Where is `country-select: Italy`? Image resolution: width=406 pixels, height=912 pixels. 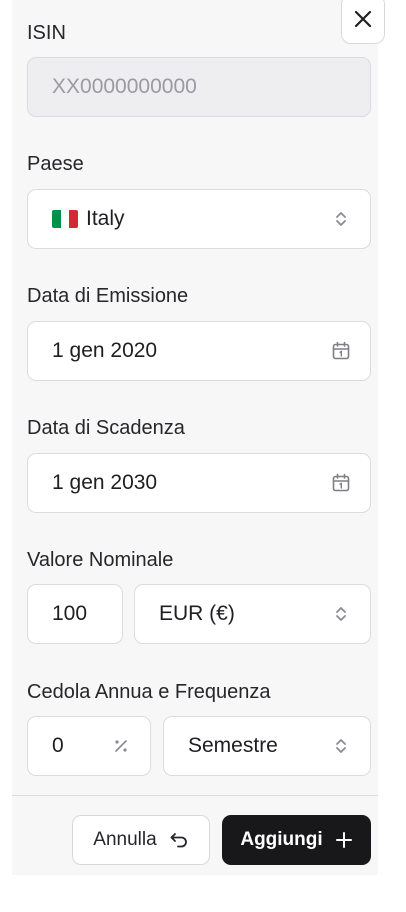
country-select: Italy is located at coordinates (199, 219).